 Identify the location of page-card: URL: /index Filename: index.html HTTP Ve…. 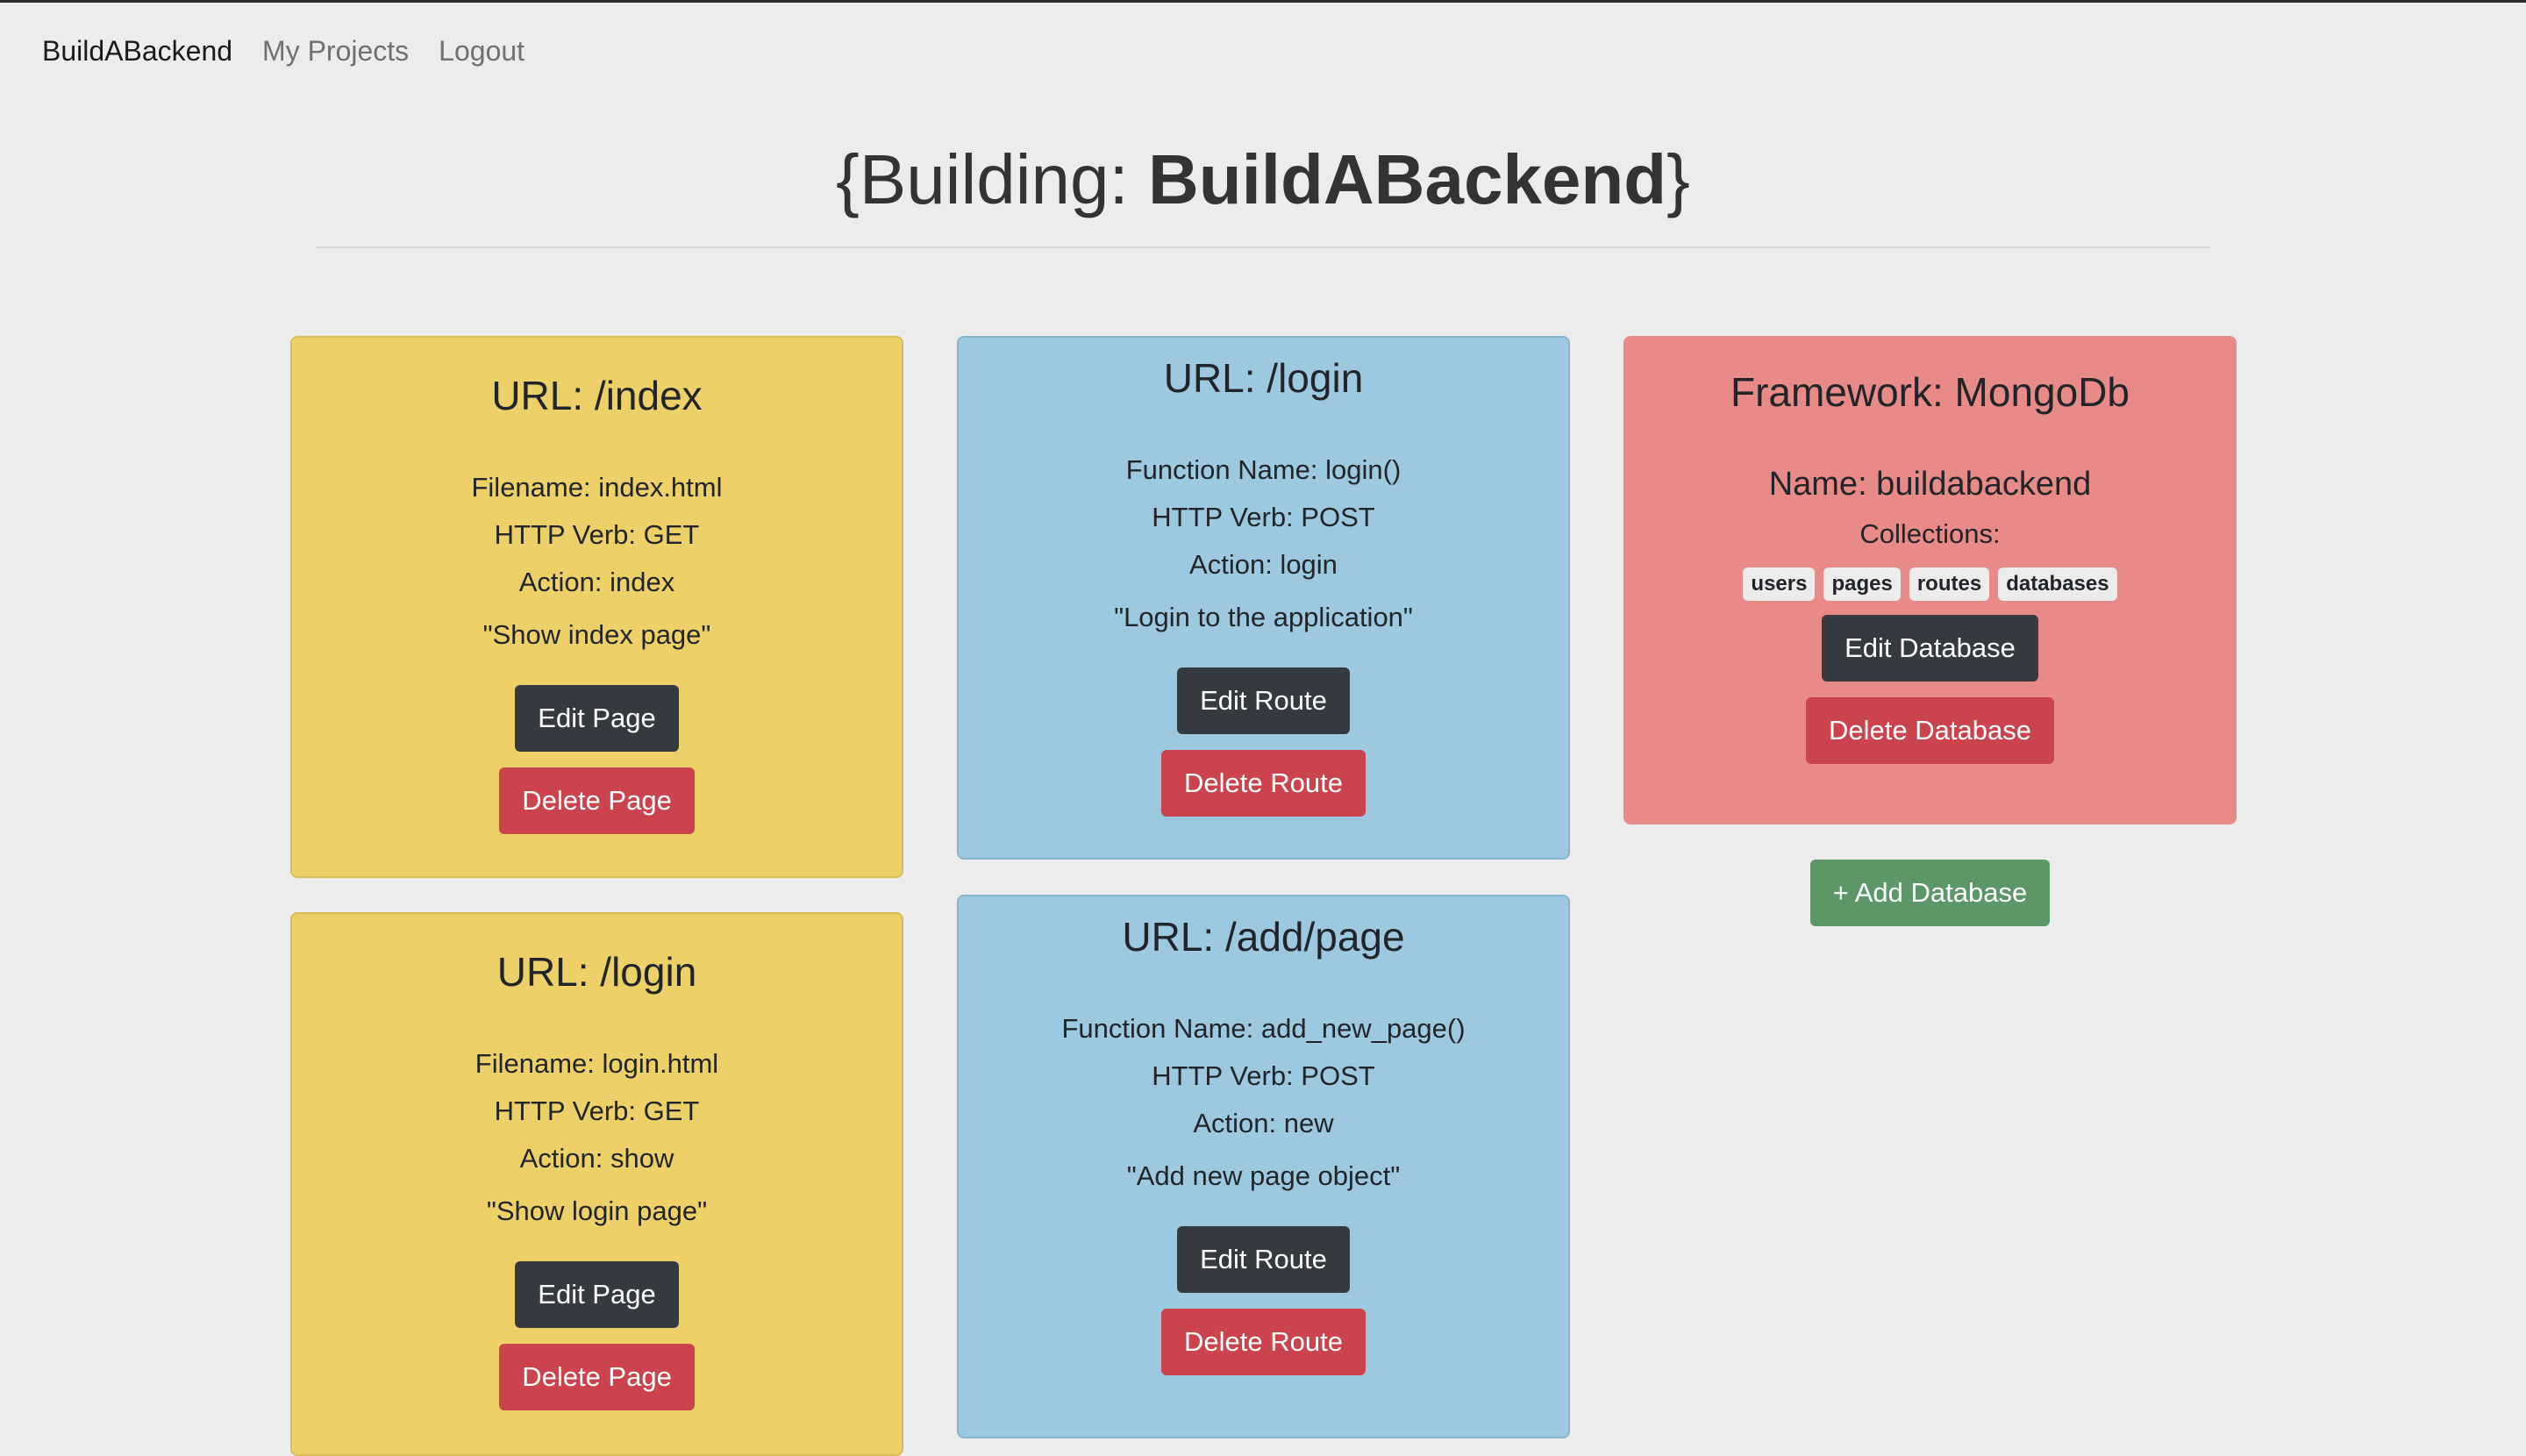
(596, 607).